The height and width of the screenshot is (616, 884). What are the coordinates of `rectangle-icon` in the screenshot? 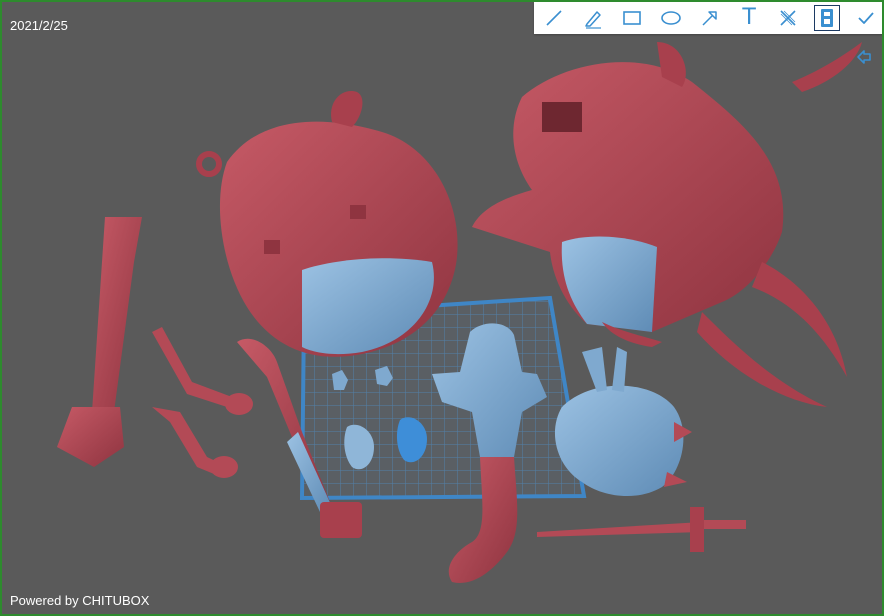 It's located at (631, 18).